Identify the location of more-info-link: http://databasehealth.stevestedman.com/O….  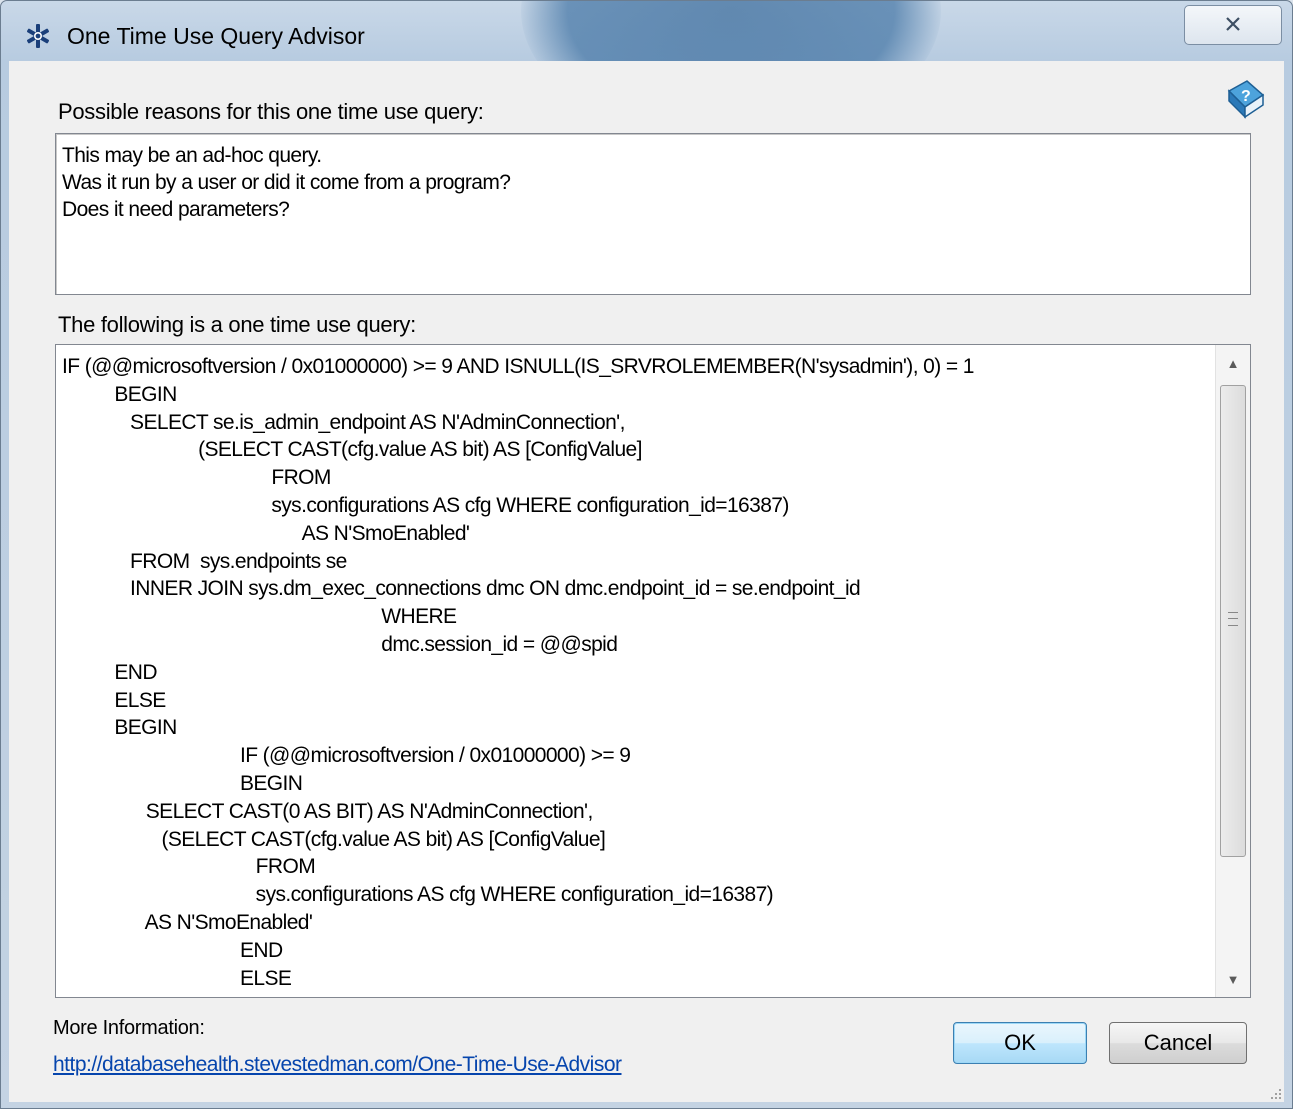
(337, 1065).